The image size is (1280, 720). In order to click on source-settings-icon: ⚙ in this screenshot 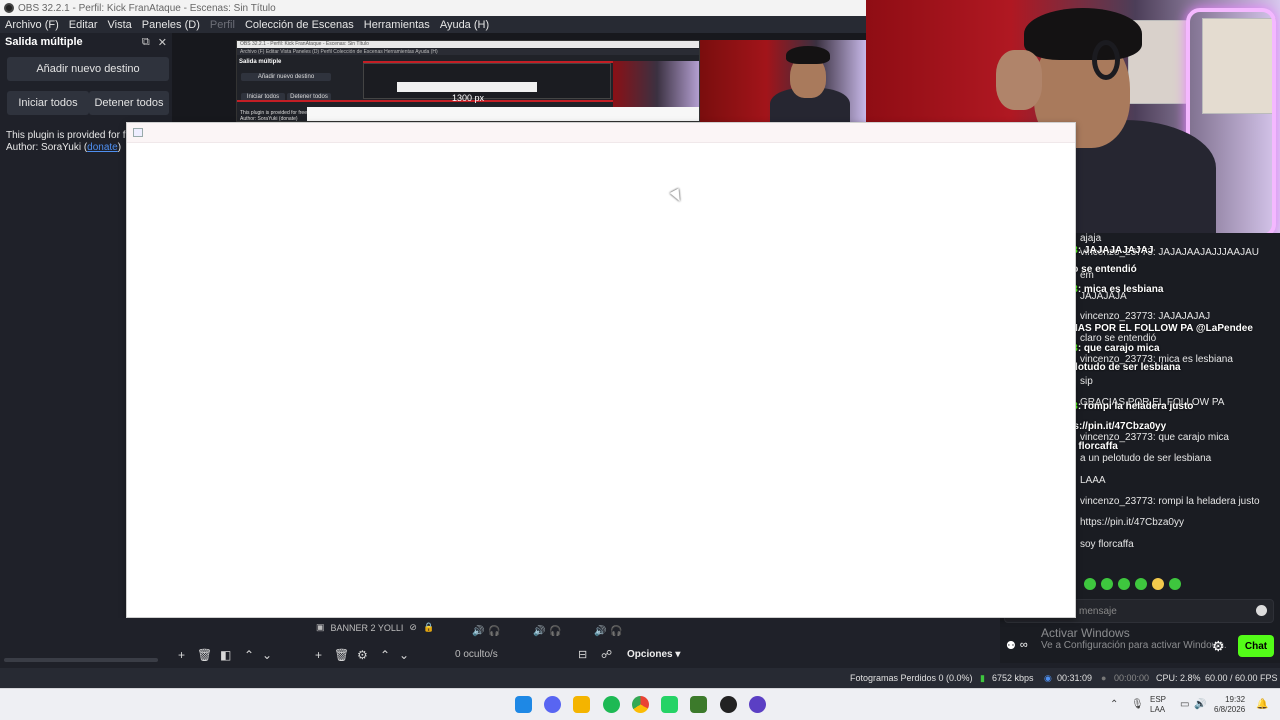, I will do `click(362, 655)`.